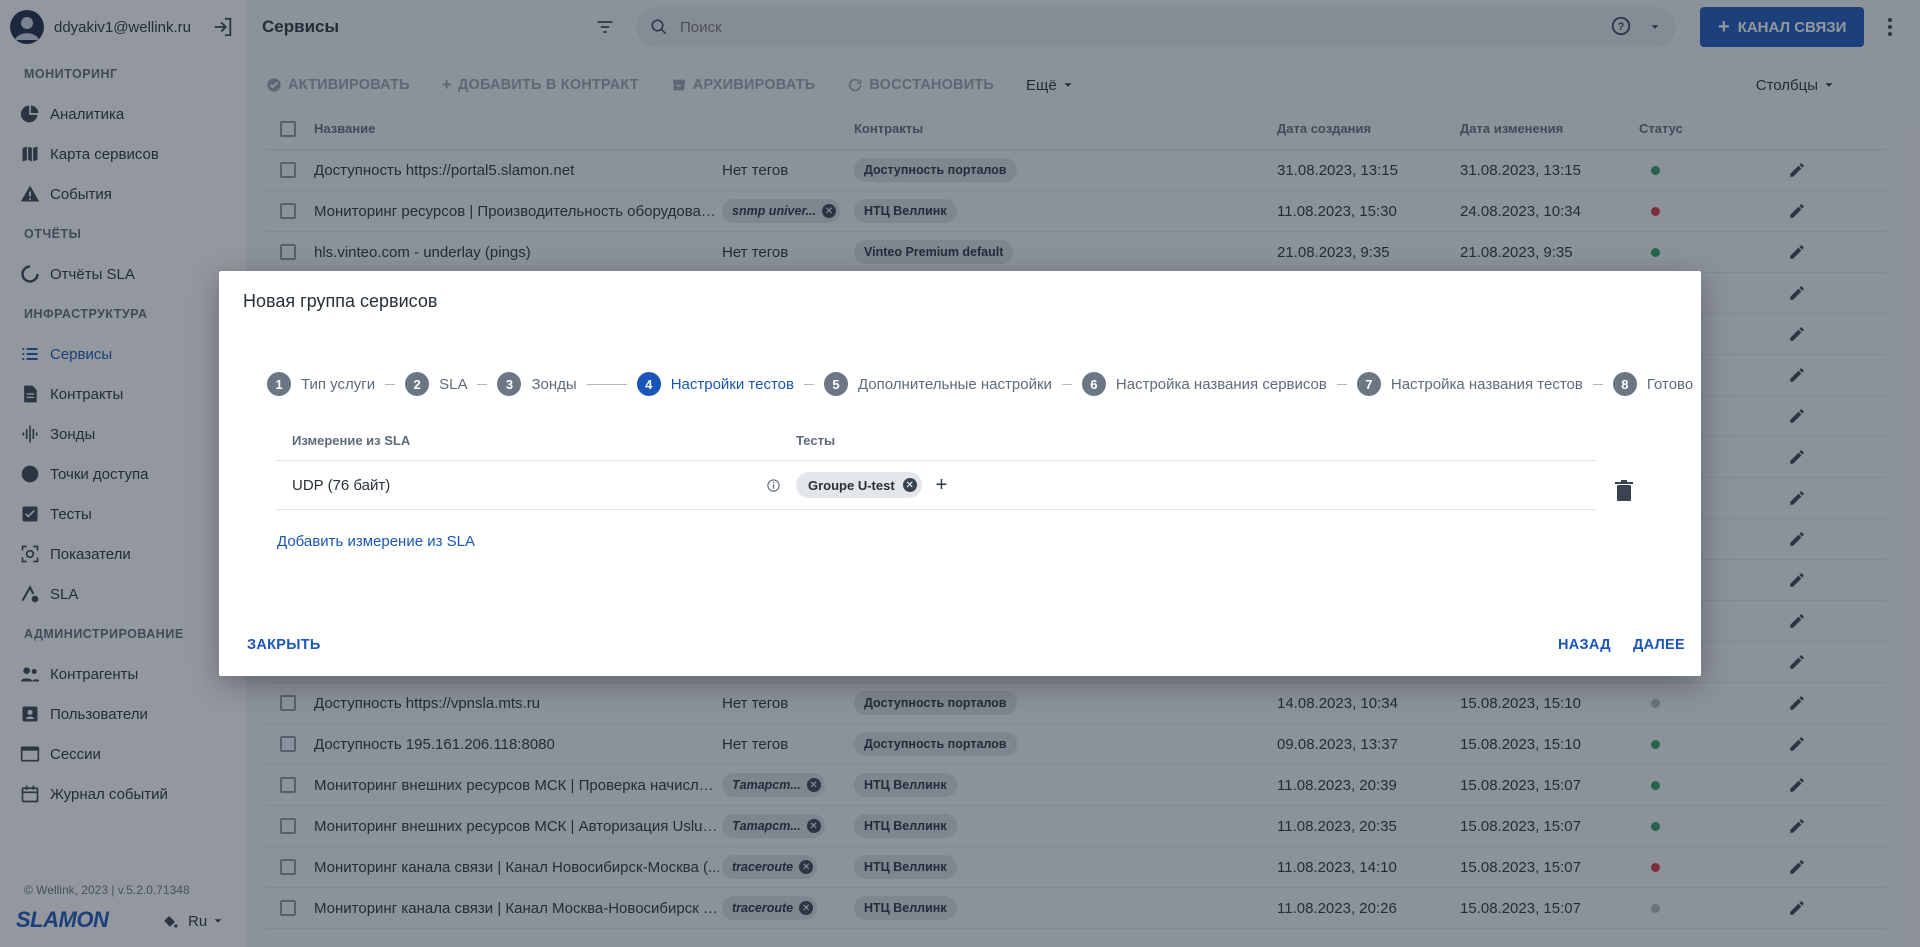 The height and width of the screenshot is (947, 1920). I want to click on dialog-title: Новая группа сервисов, so click(340, 301).